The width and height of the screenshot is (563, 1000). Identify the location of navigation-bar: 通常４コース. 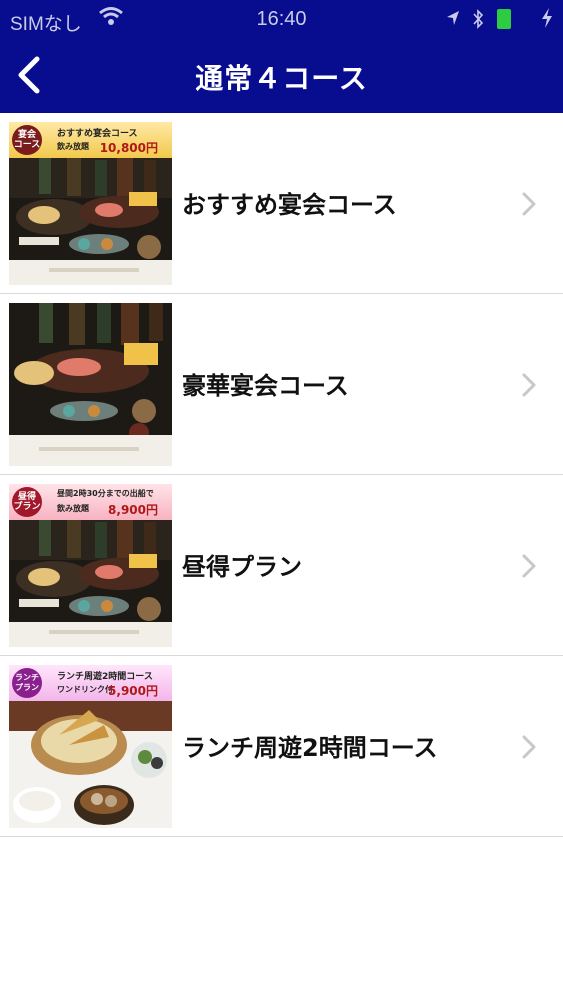
(281, 76).